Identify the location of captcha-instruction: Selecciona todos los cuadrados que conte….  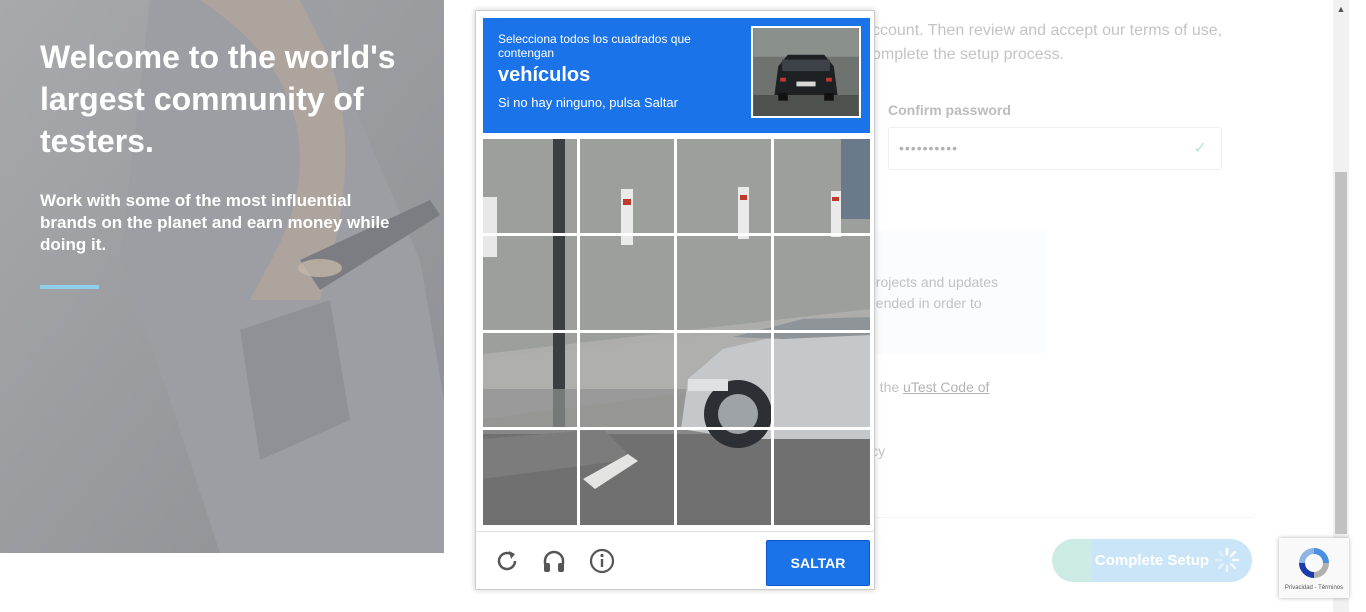
(594, 46).